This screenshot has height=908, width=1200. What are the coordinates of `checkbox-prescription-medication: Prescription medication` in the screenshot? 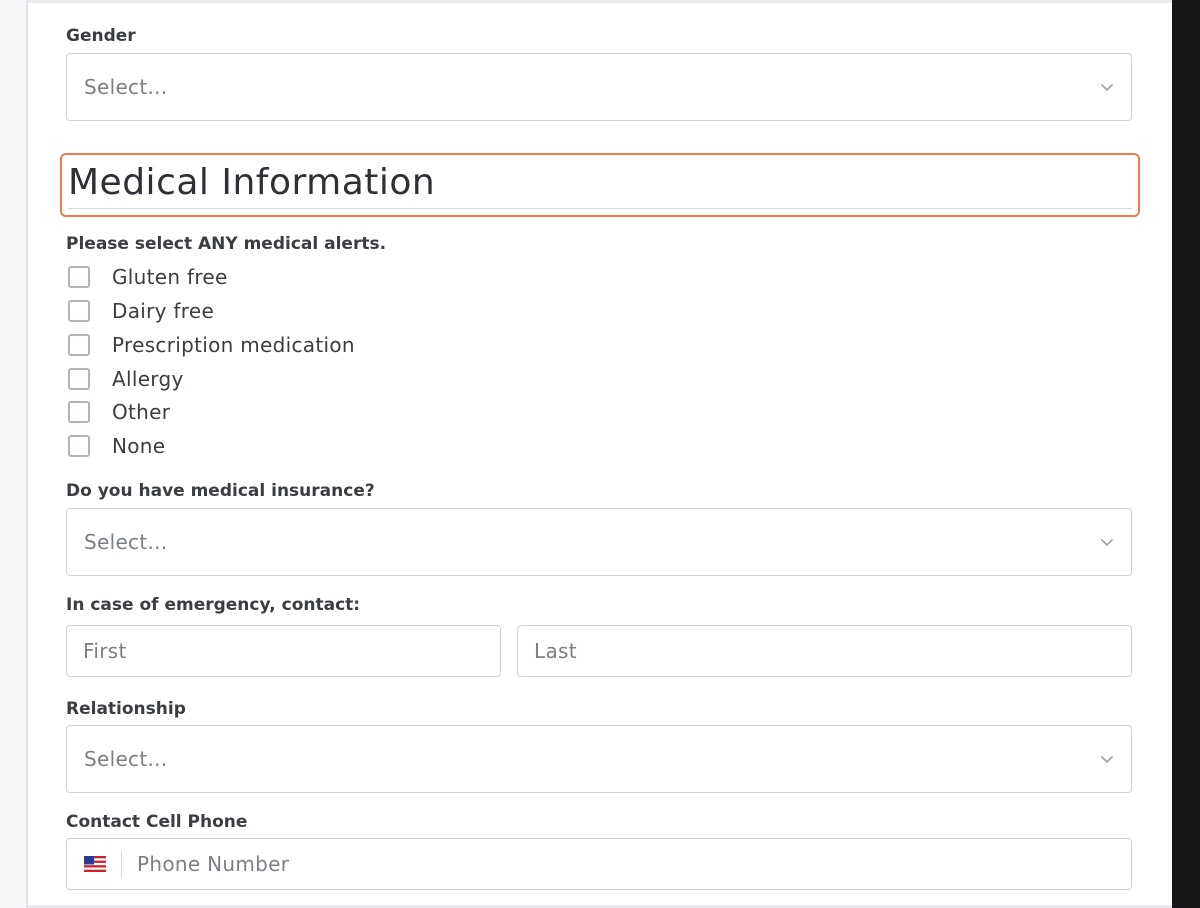 It's located at (266, 347).